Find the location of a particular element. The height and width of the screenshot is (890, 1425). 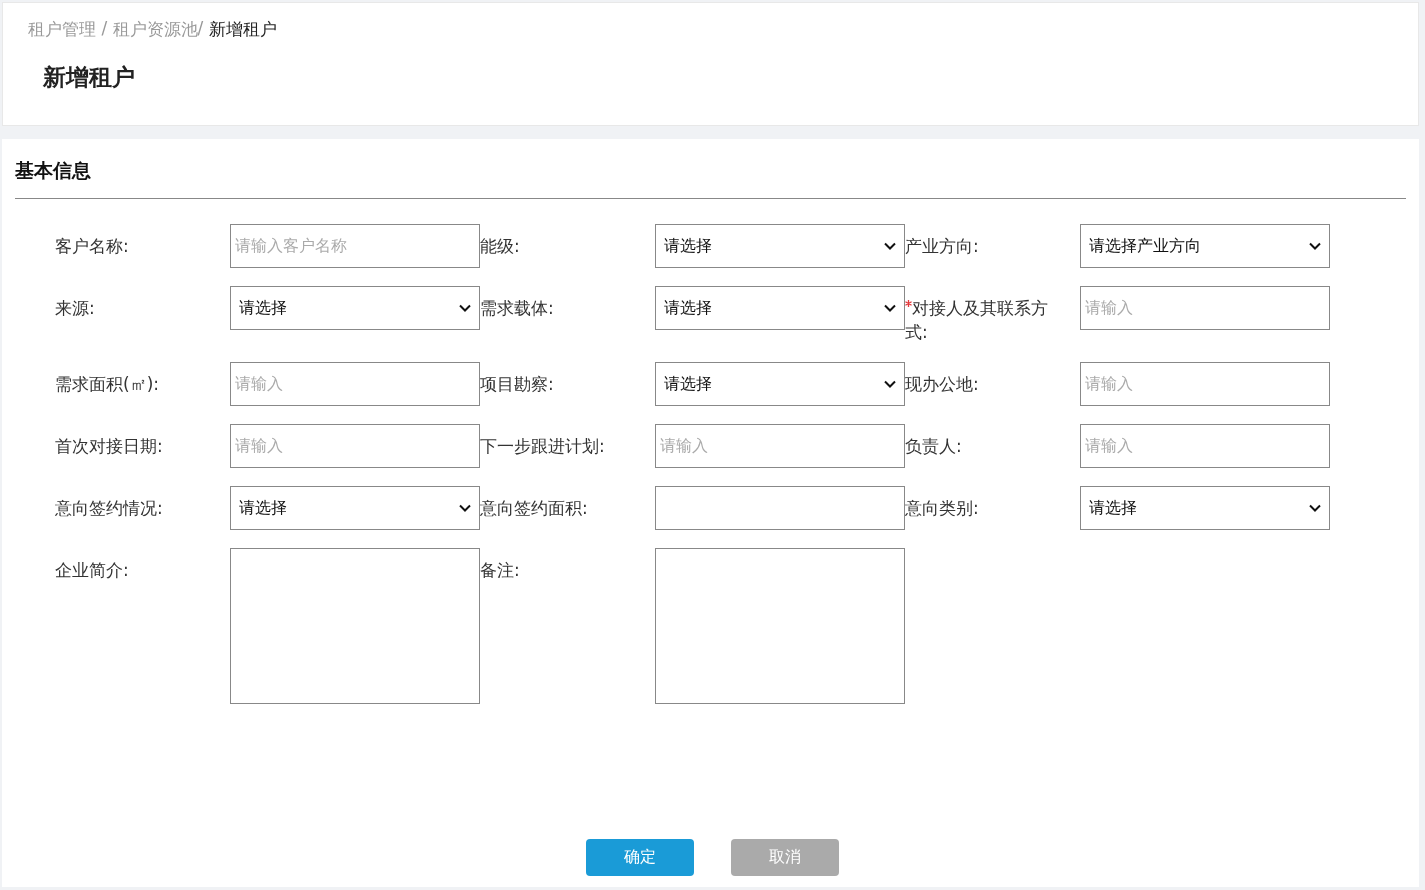

confirm-button: 确定 is located at coordinates (640, 857).